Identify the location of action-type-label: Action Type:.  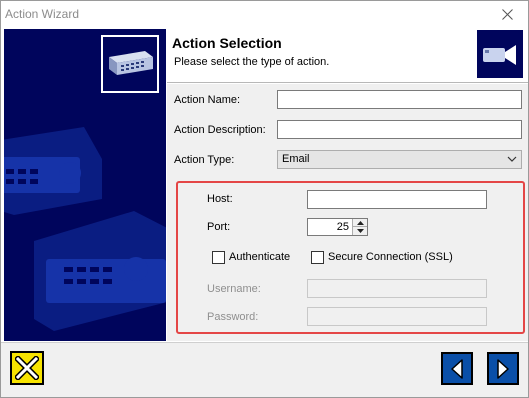
(204, 160).